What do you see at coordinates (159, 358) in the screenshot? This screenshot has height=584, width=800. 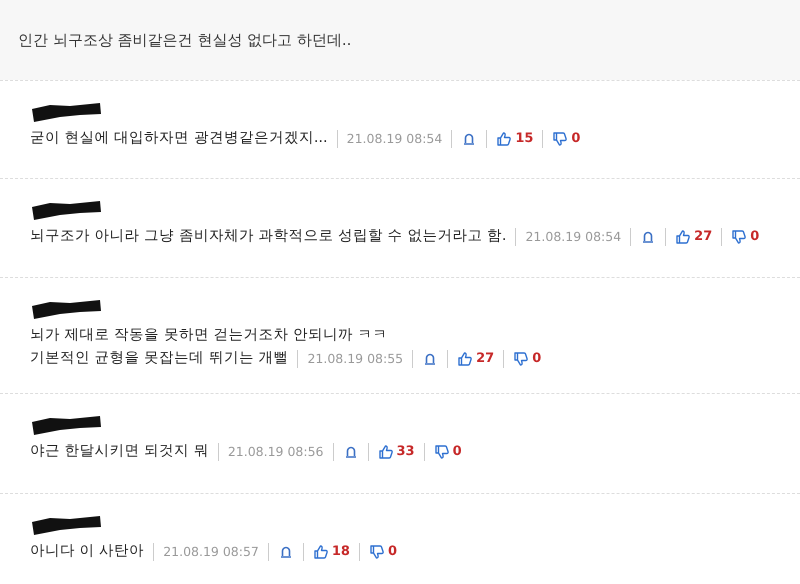 I see `comment-text: 기본적인 균형을 못잡는데 뛰기는 개뻘` at bounding box center [159, 358].